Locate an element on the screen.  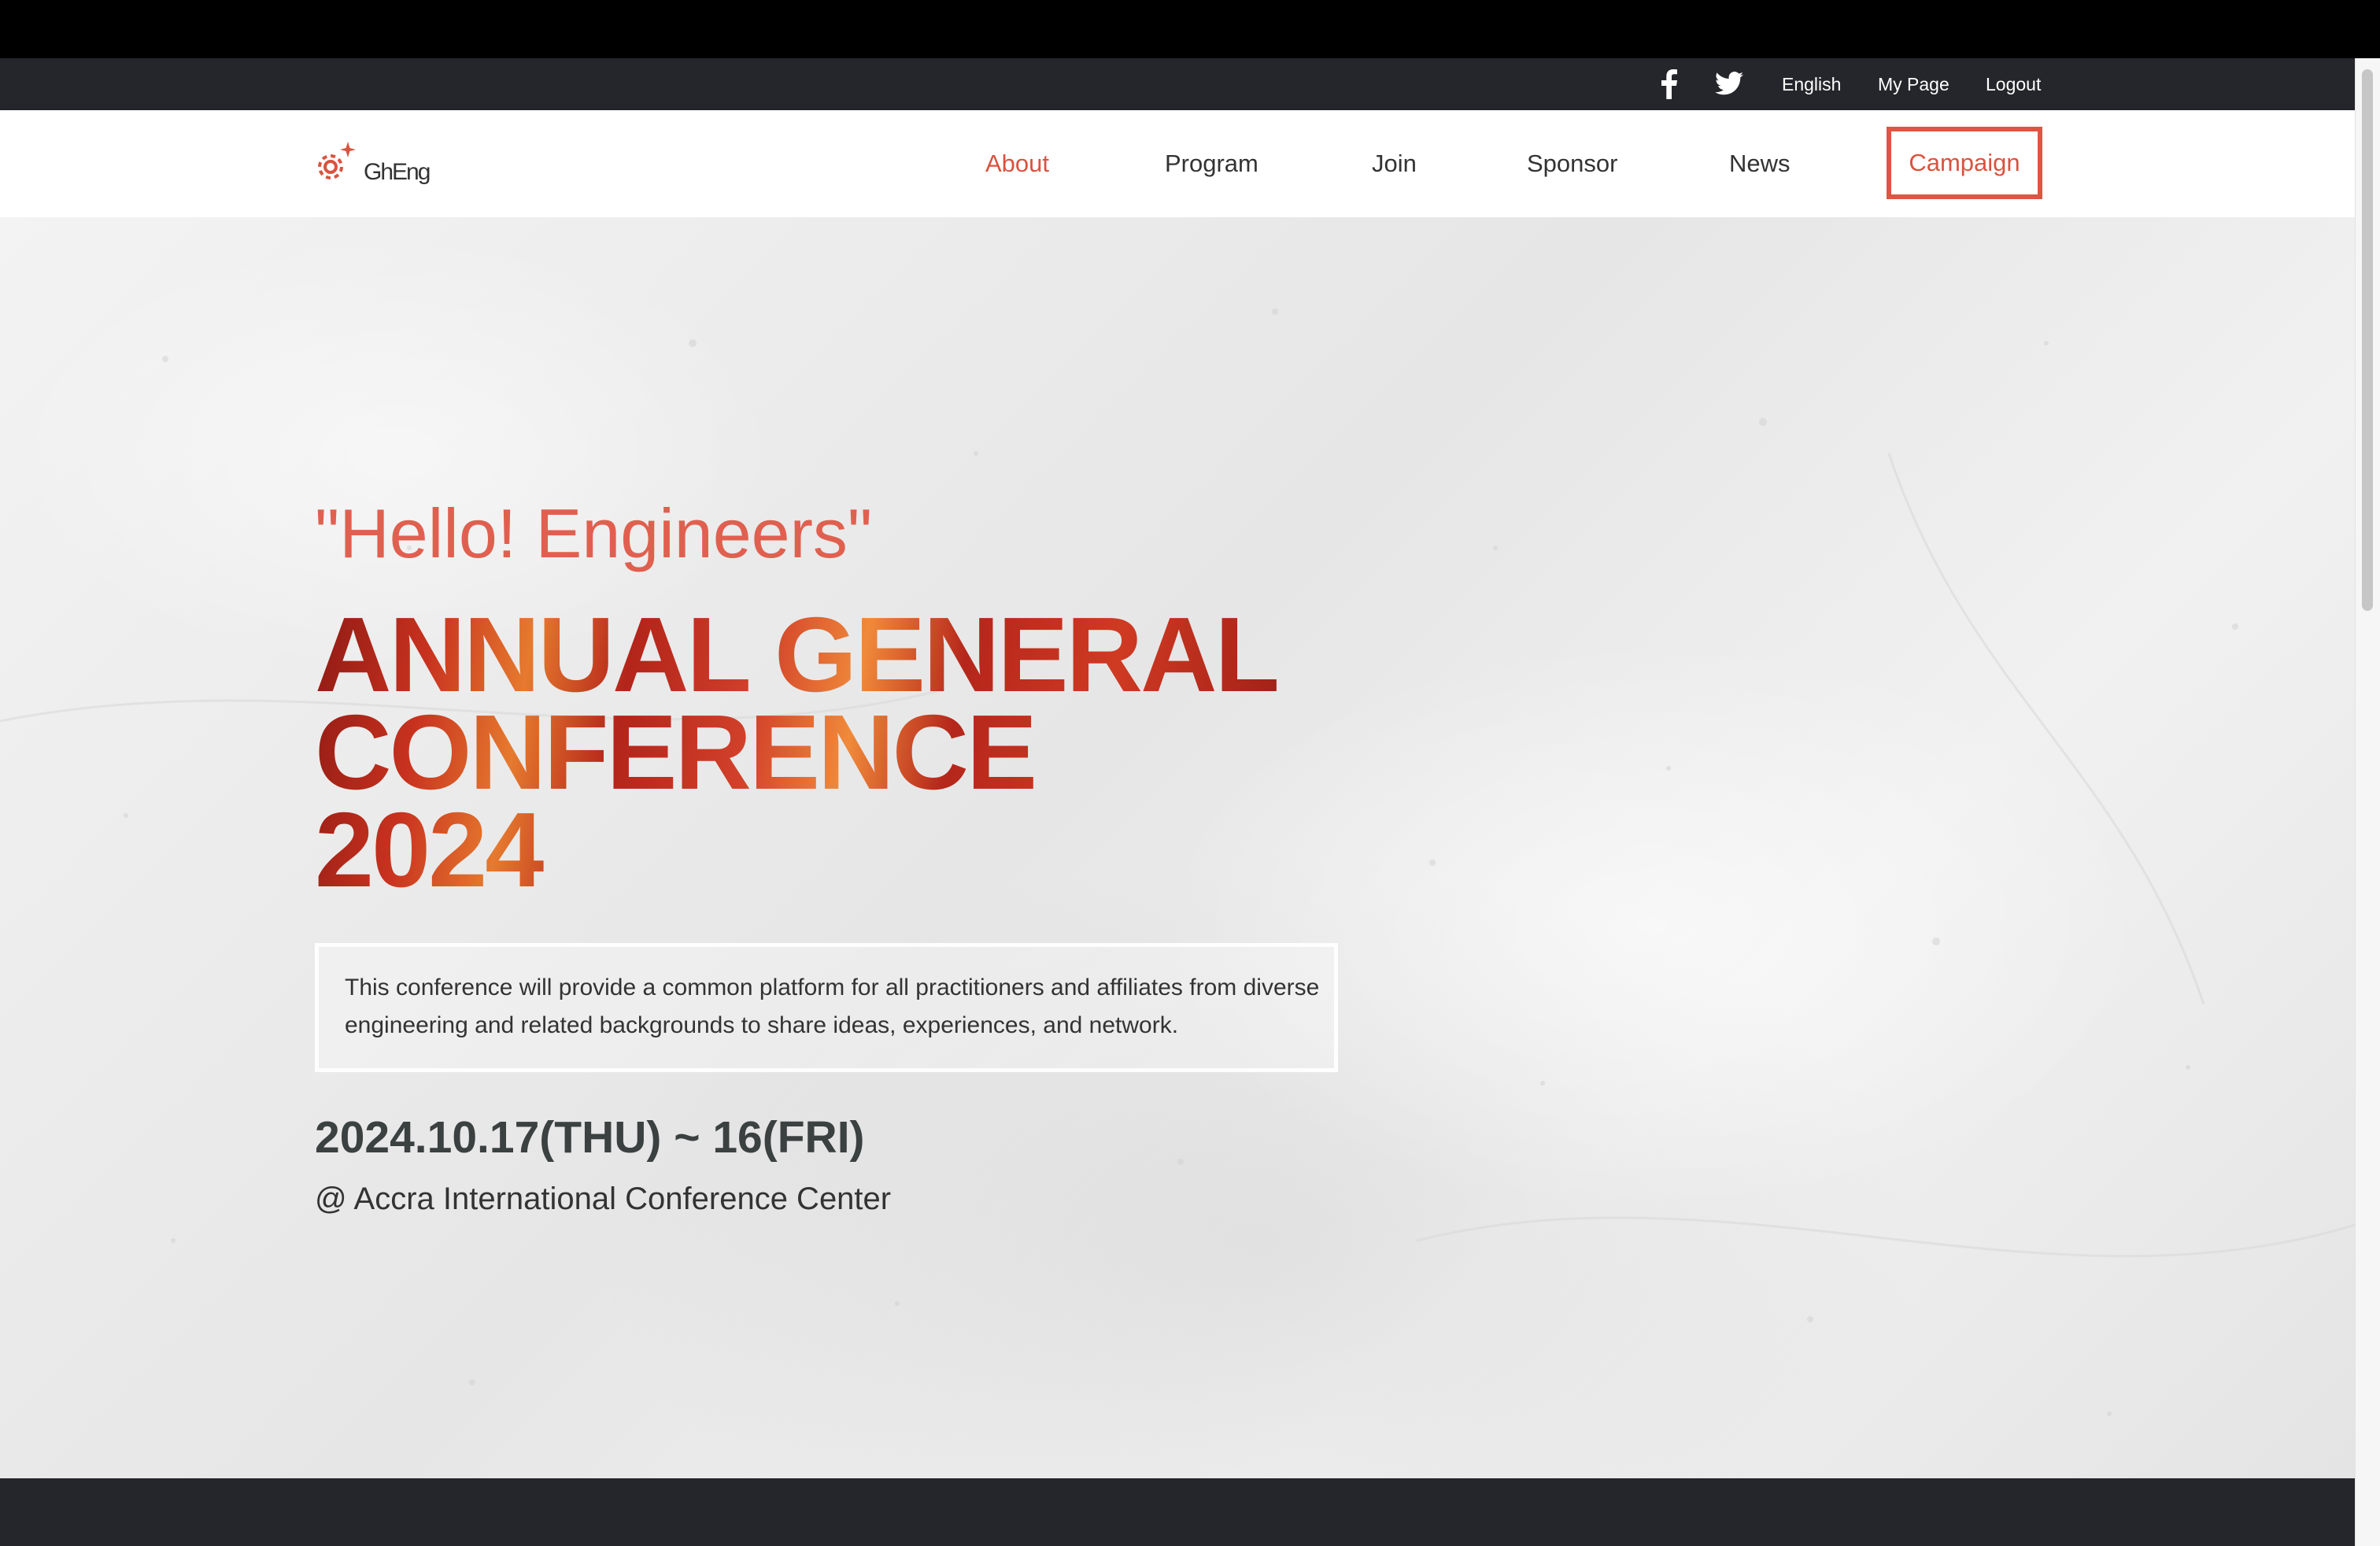
twitter-icon is located at coordinates (1729, 83).